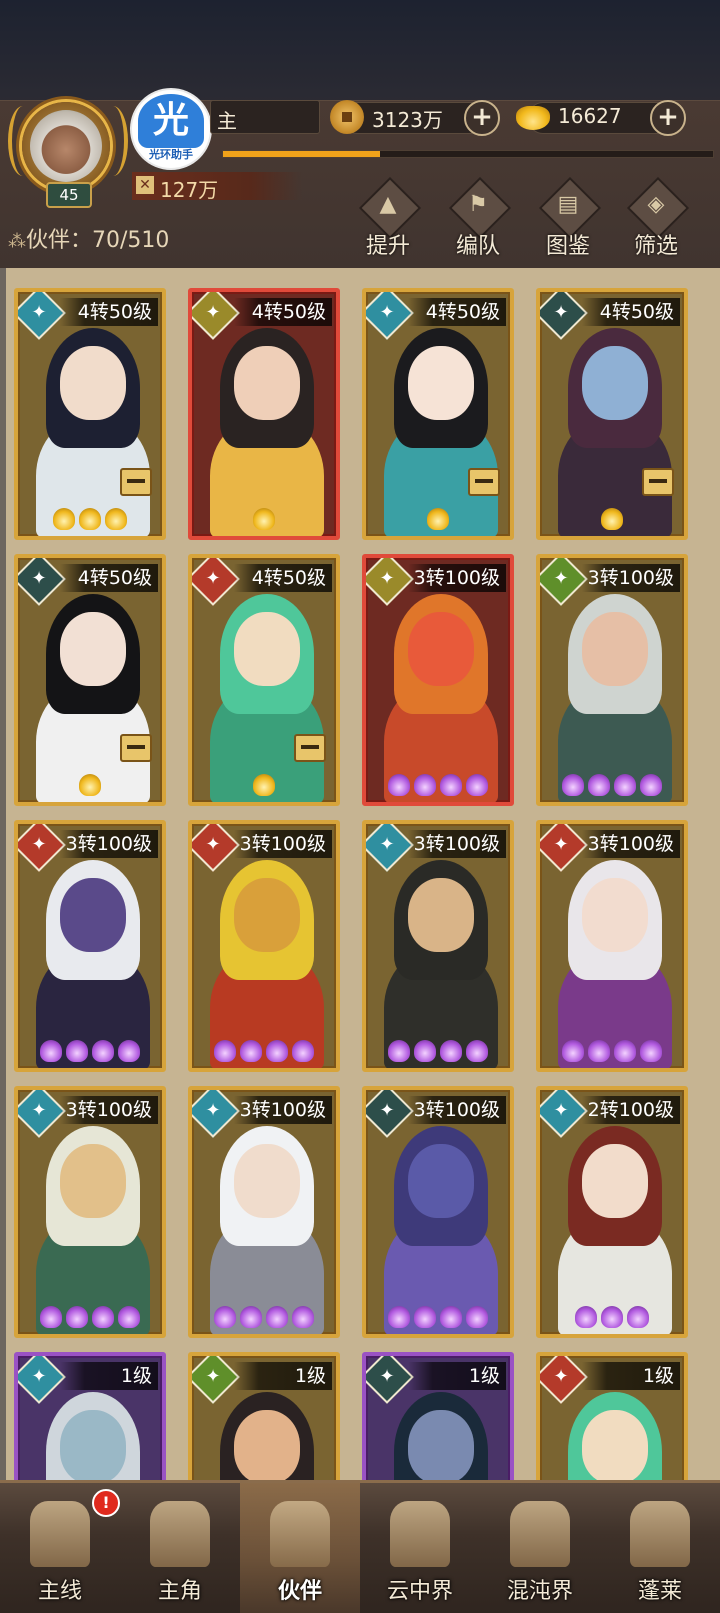  What do you see at coordinates (590, 116) in the screenshot?
I see `gold-amount: 16627` at bounding box center [590, 116].